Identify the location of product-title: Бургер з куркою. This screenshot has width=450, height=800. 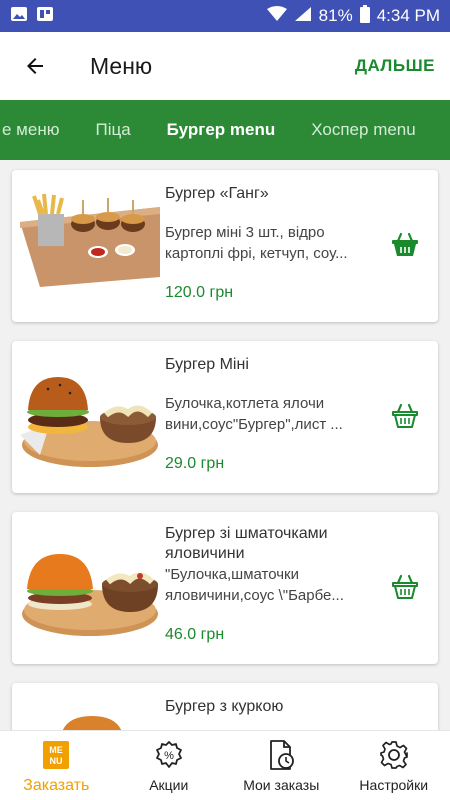
(224, 706).